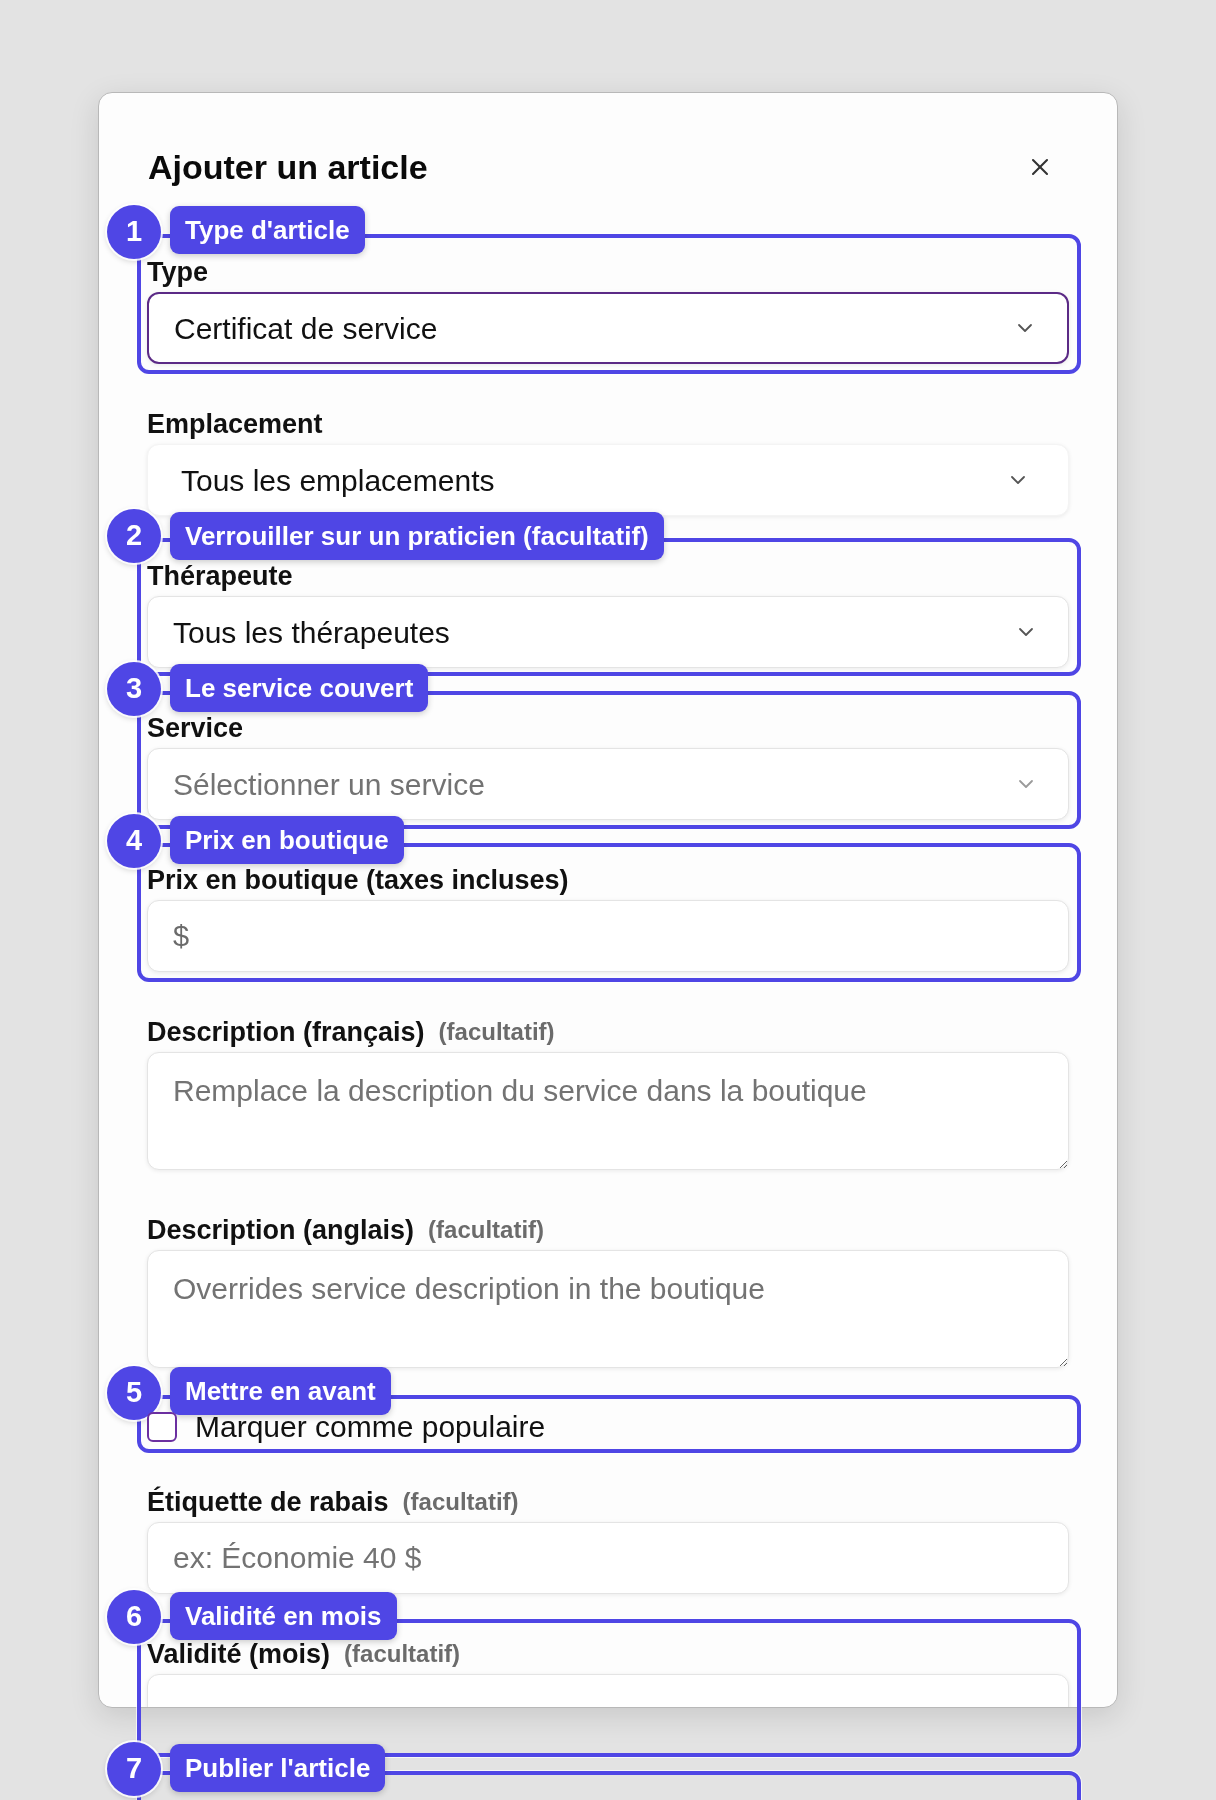 The image size is (1216, 1800). What do you see at coordinates (280, 1391) in the screenshot?
I see `callout-label: Mettre en avant` at bounding box center [280, 1391].